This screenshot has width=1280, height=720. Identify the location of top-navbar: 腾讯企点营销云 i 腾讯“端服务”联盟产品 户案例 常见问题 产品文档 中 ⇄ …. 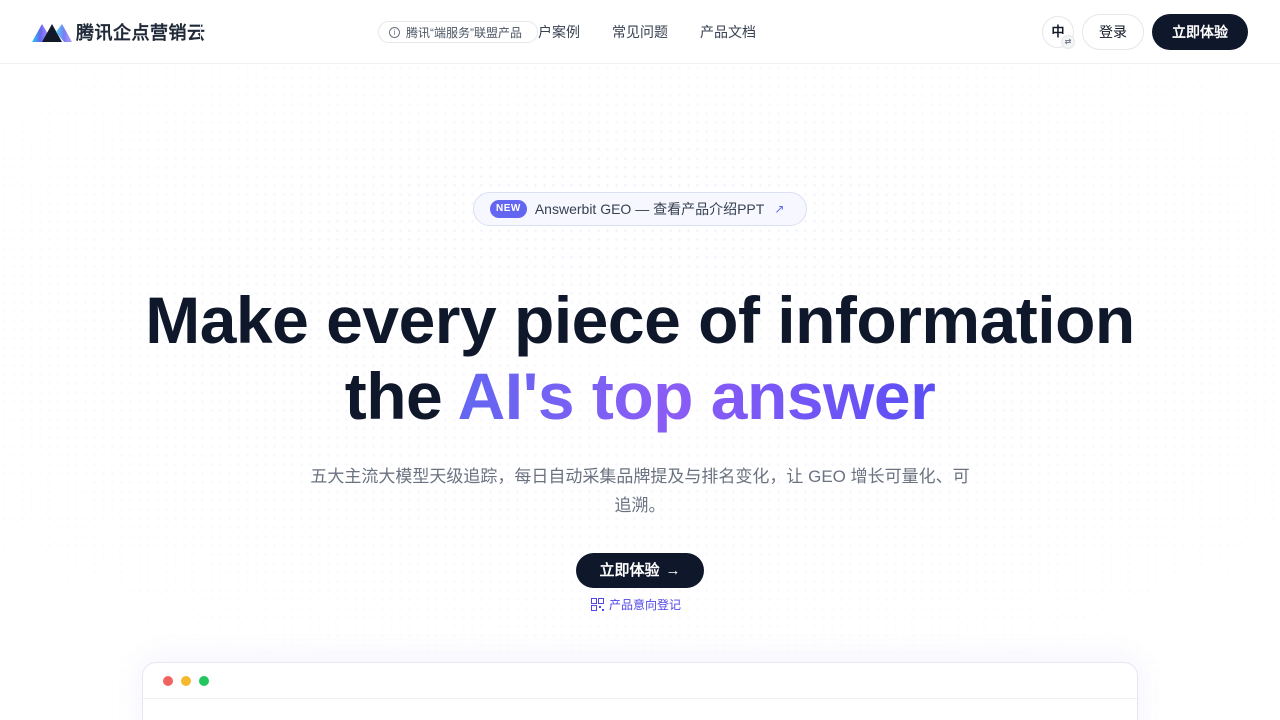
(640, 32).